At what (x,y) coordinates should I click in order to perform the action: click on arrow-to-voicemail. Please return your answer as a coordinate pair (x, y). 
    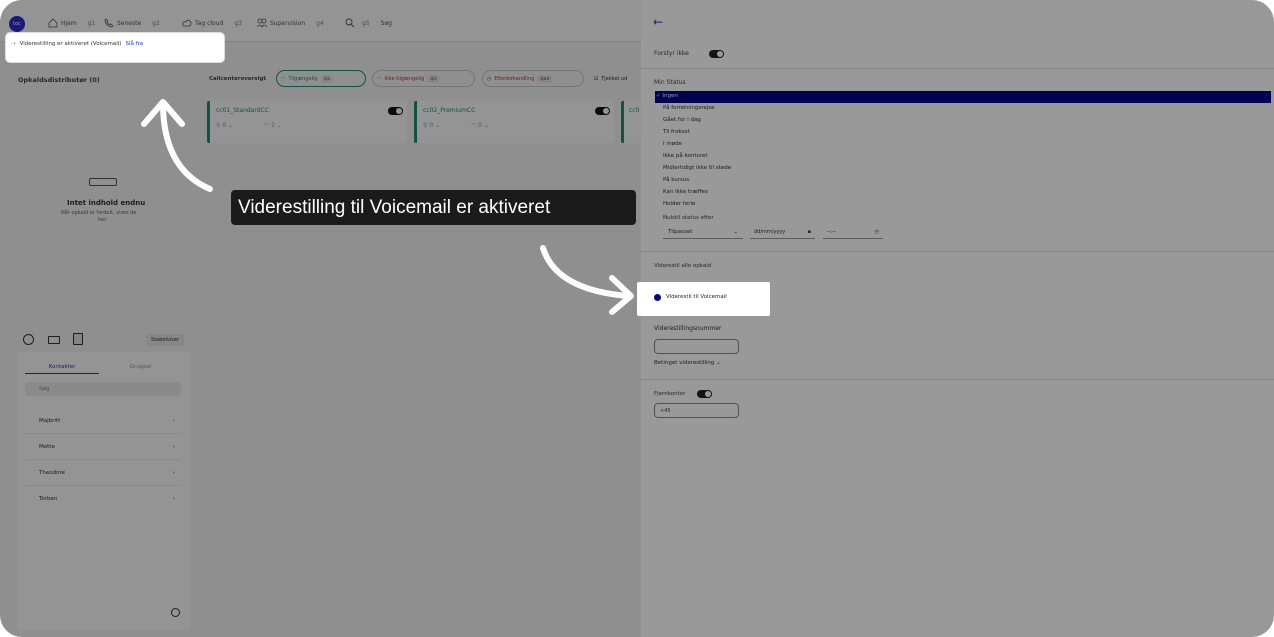
    Looking at the image, I should click on (585, 272).